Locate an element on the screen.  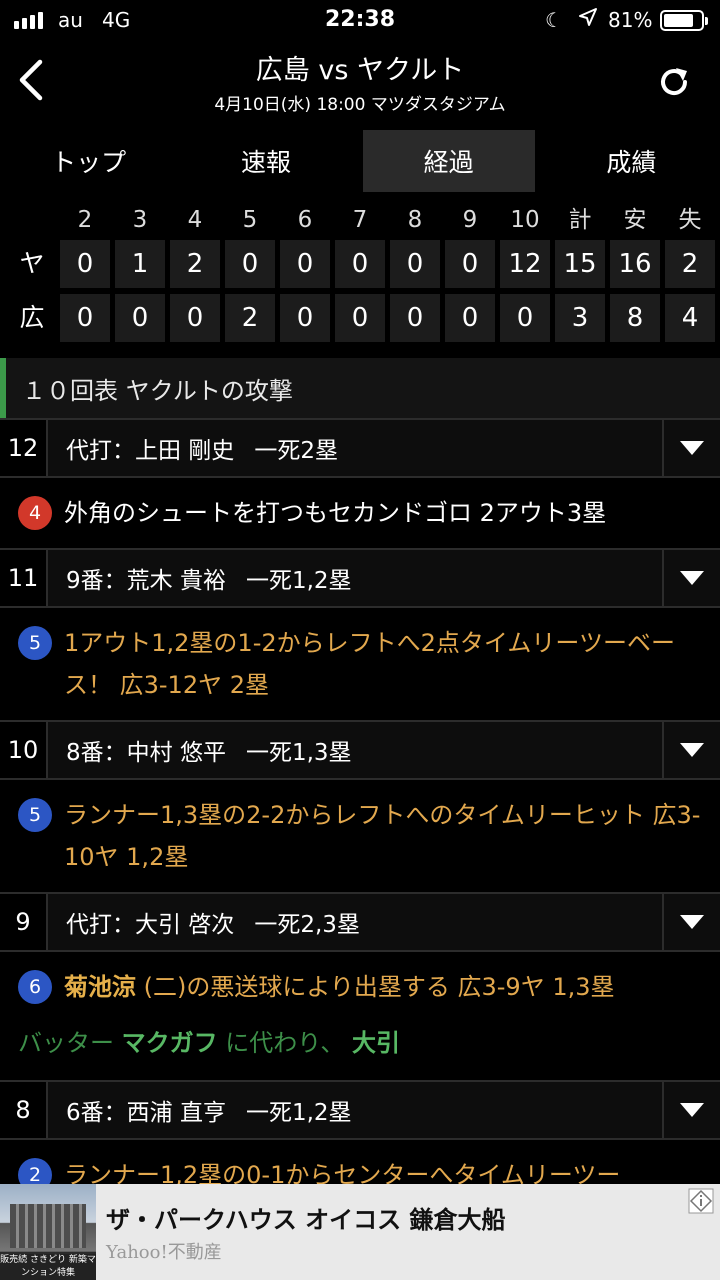
team-label: ヤ is located at coordinates (32, 263).